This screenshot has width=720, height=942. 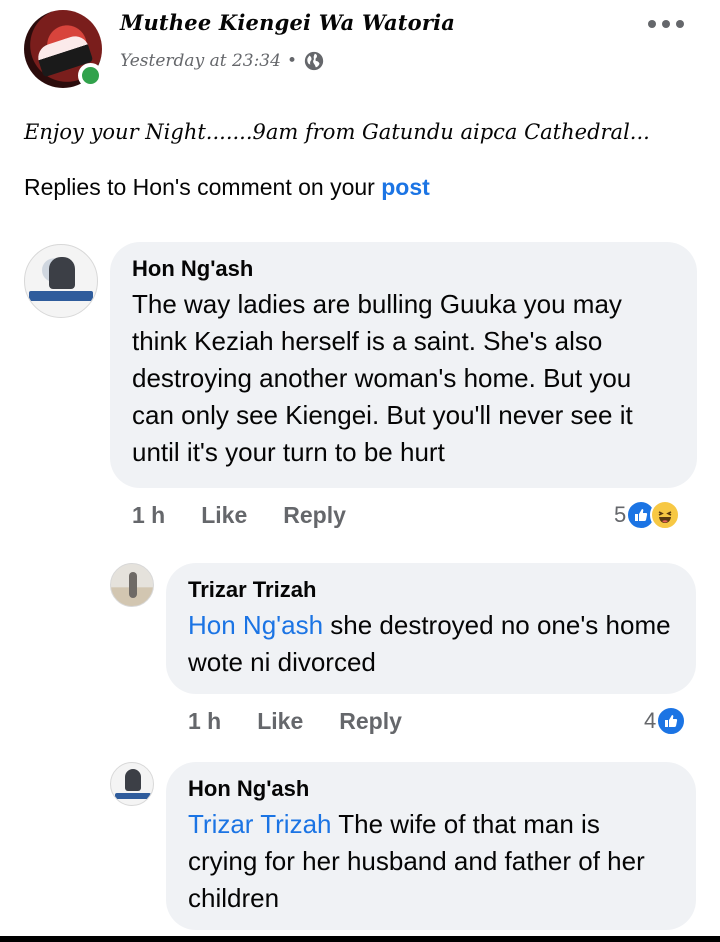 What do you see at coordinates (200, 61) in the screenshot?
I see `post-timestamp: Yesterday at 23:34` at bounding box center [200, 61].